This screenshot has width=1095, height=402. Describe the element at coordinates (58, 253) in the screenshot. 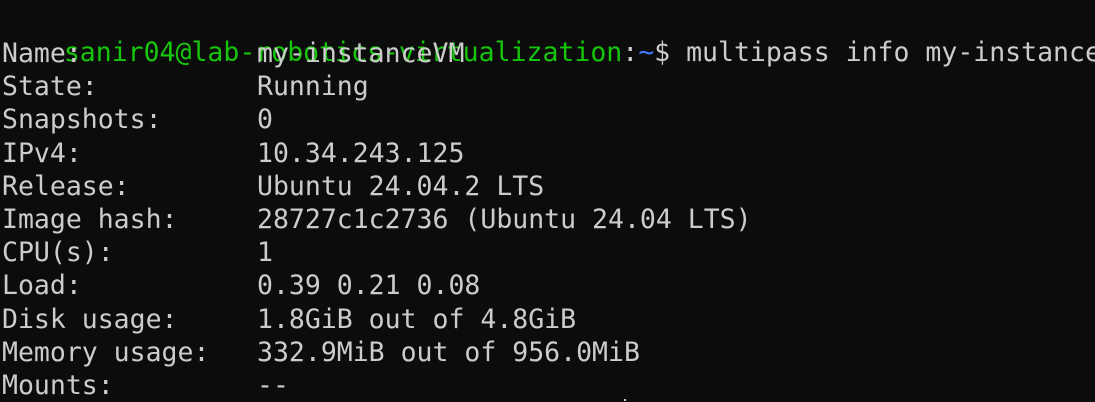

I see `info-key: CPU(s):` at that location.